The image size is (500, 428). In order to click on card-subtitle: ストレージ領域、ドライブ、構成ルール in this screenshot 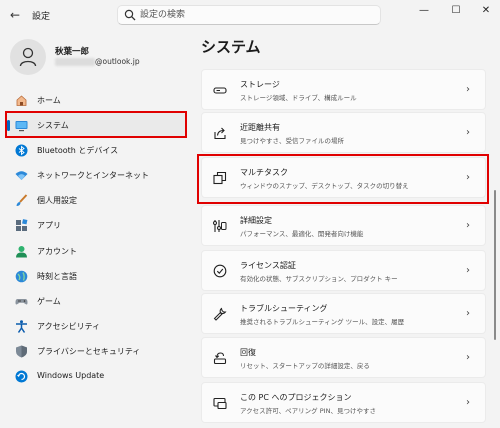, I will do `click(298, 98)`.